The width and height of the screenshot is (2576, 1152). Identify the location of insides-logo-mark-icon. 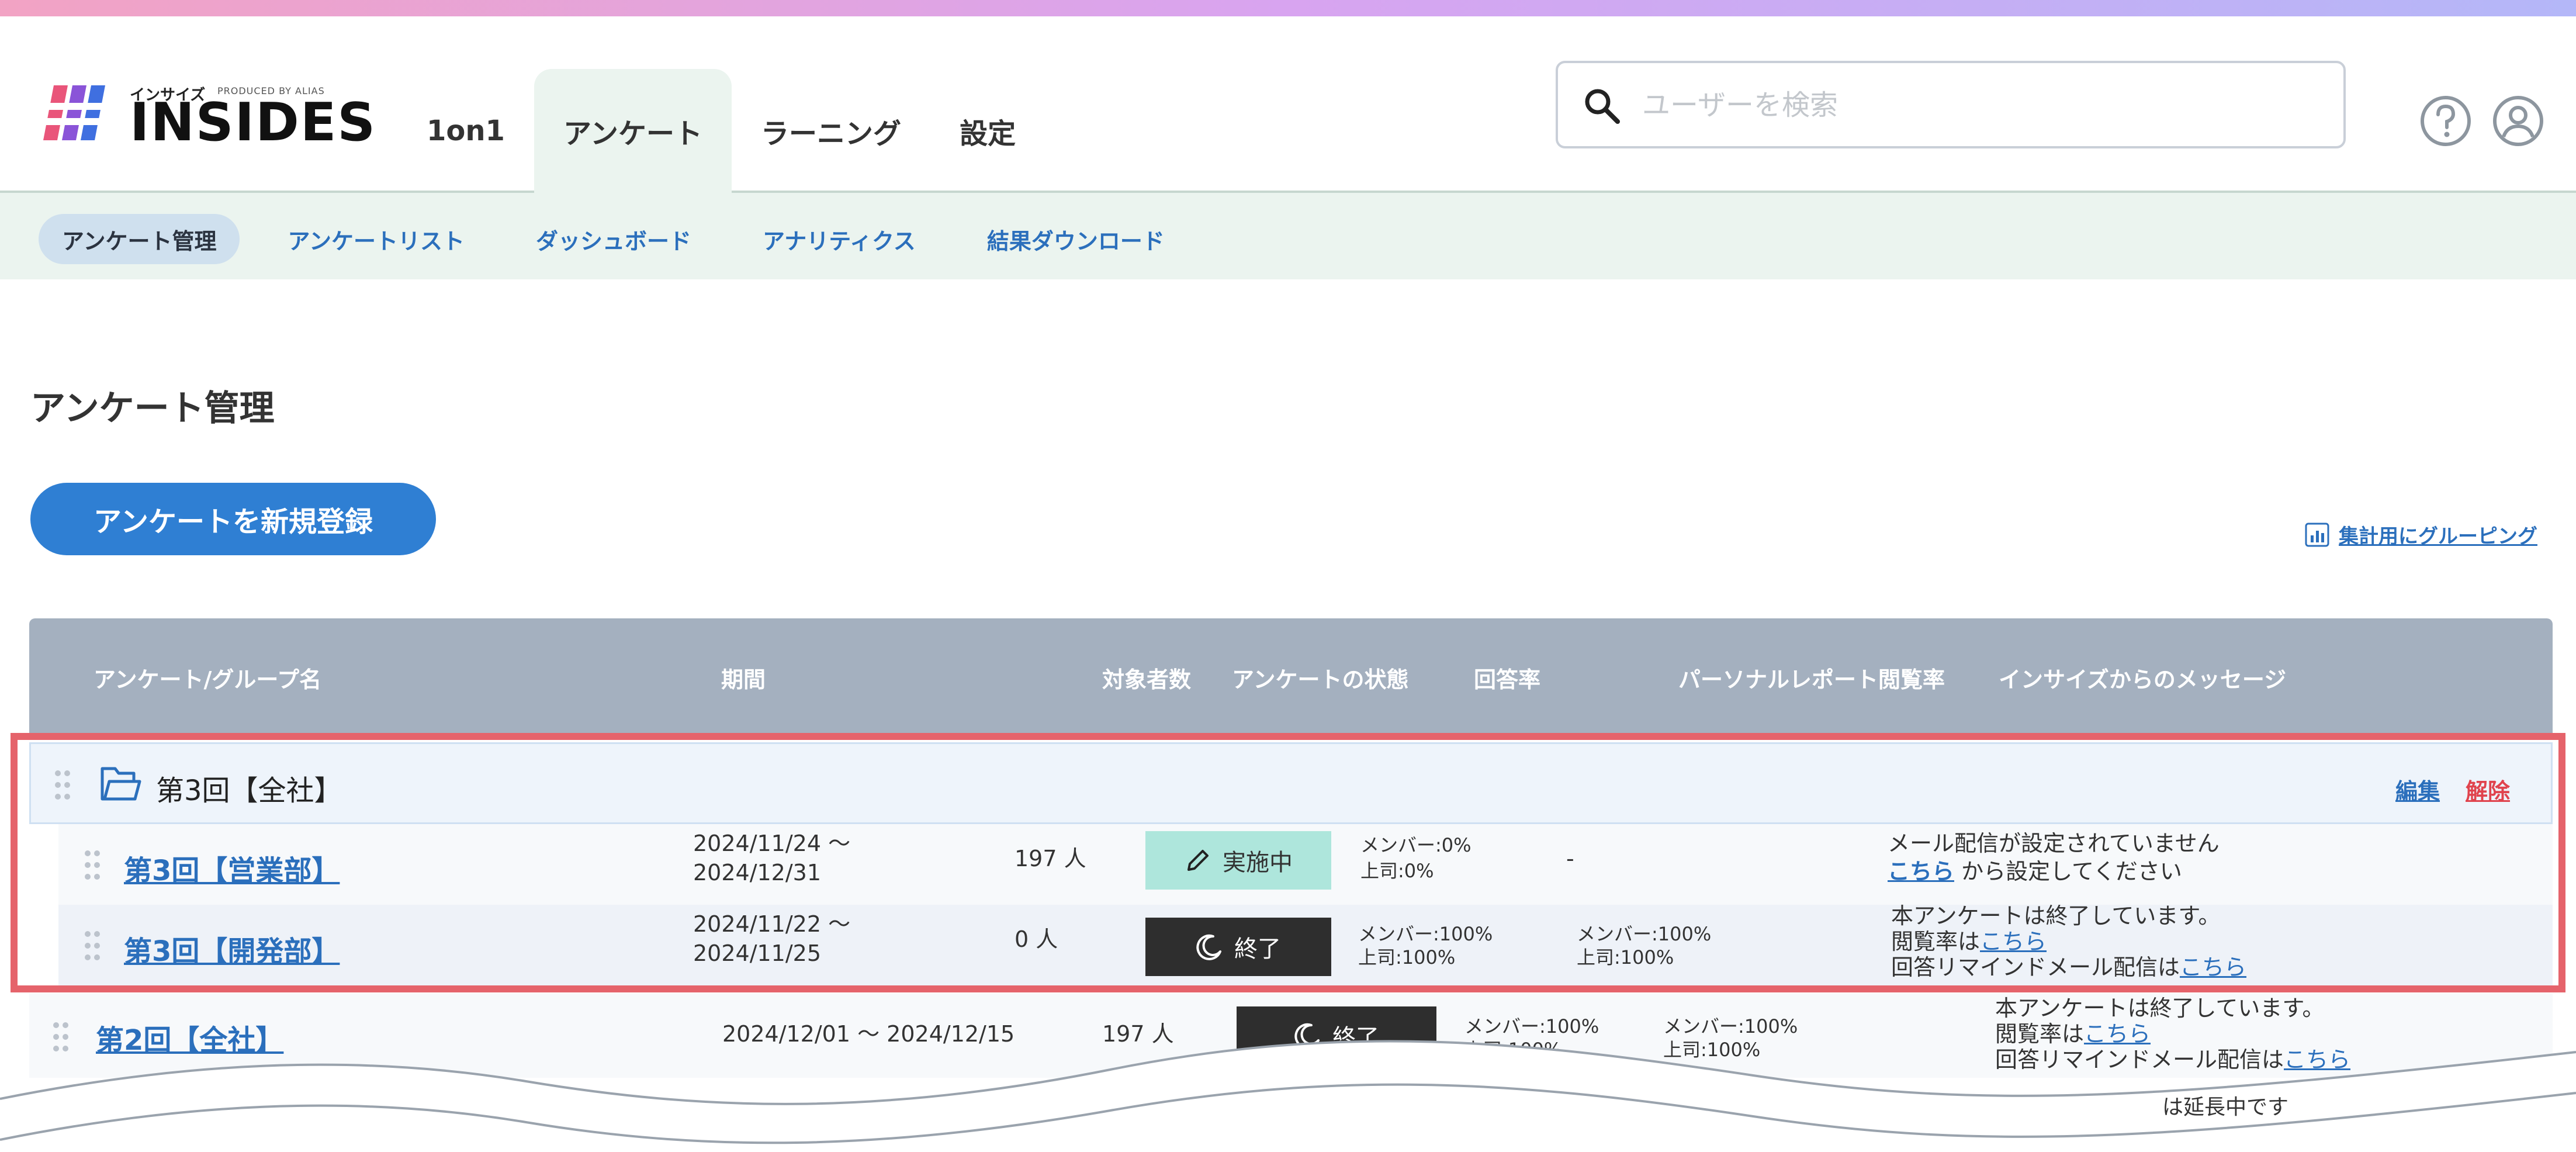
(74, 112).